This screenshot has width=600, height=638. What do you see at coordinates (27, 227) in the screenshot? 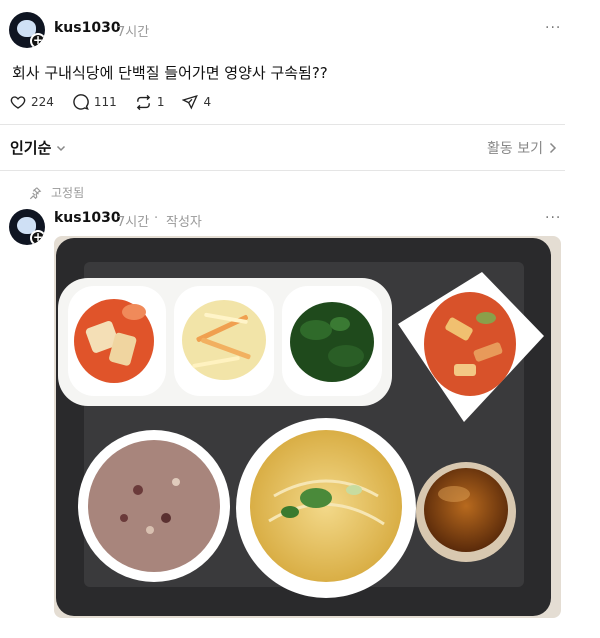
I see `reply-avatar: +` at bounding box center [27, 227].